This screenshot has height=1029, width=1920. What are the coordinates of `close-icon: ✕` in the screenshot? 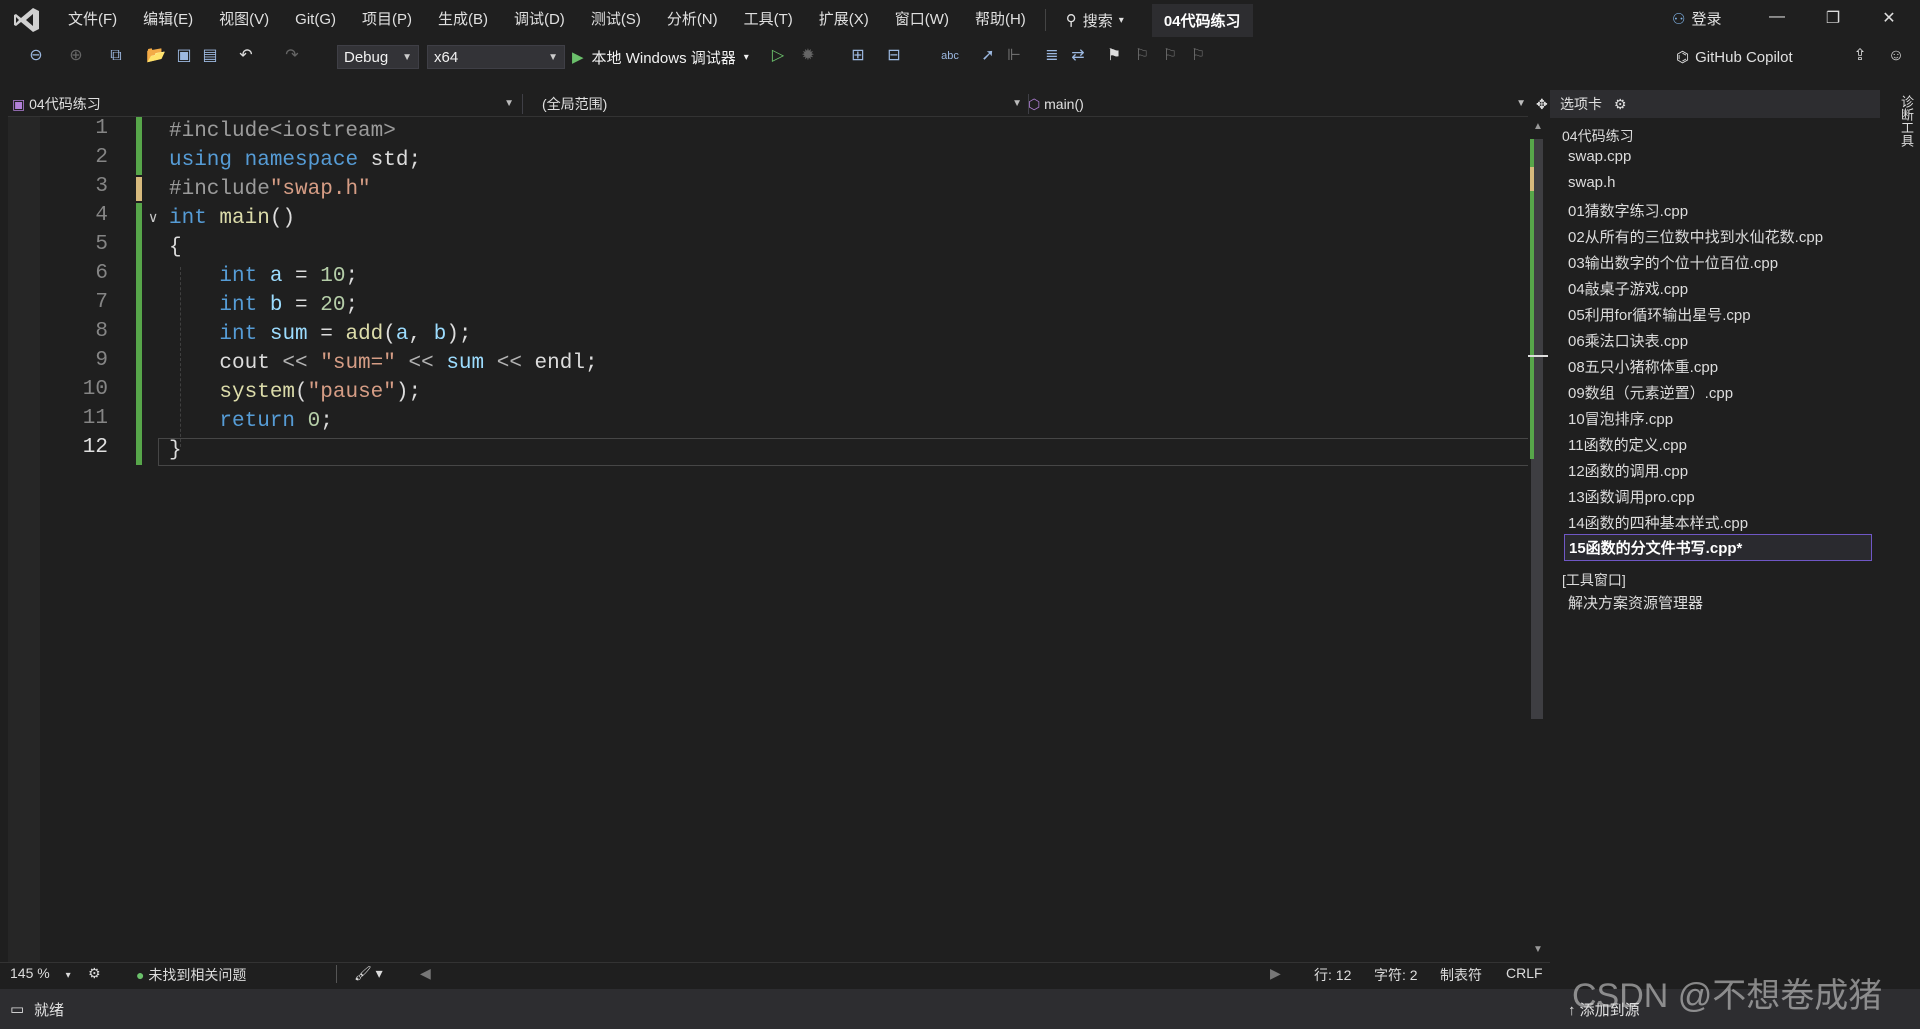 It's located at (1889, 18).